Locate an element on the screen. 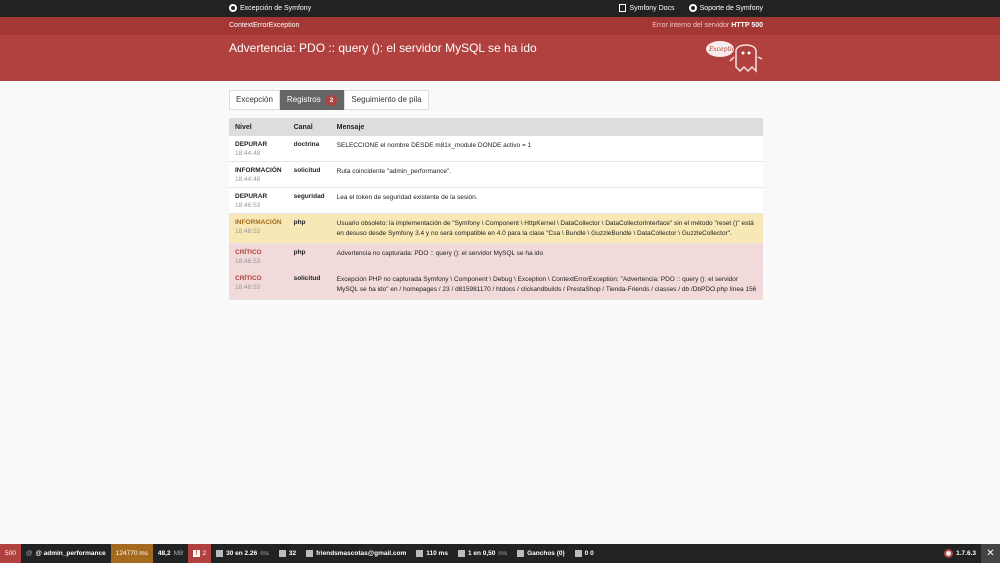  toolbar-user: friendsmascotas@gmail.com is located at coordinates (356, 553).